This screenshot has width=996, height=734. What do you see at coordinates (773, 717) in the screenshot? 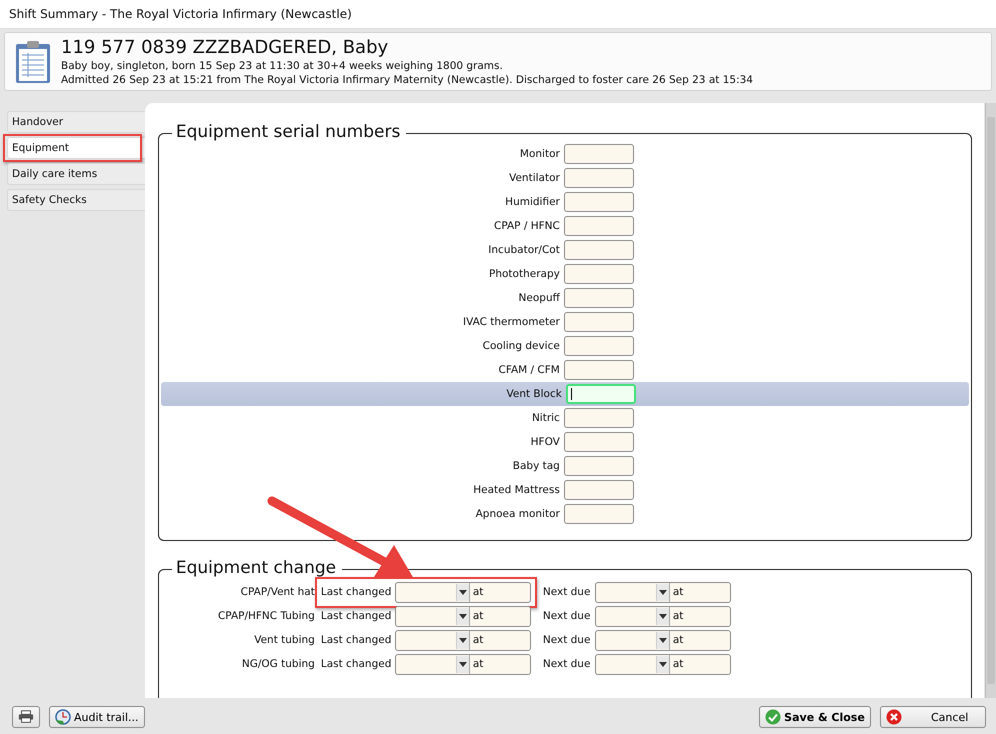
I see `checkmark-icon` at bounding box center [773, 717].